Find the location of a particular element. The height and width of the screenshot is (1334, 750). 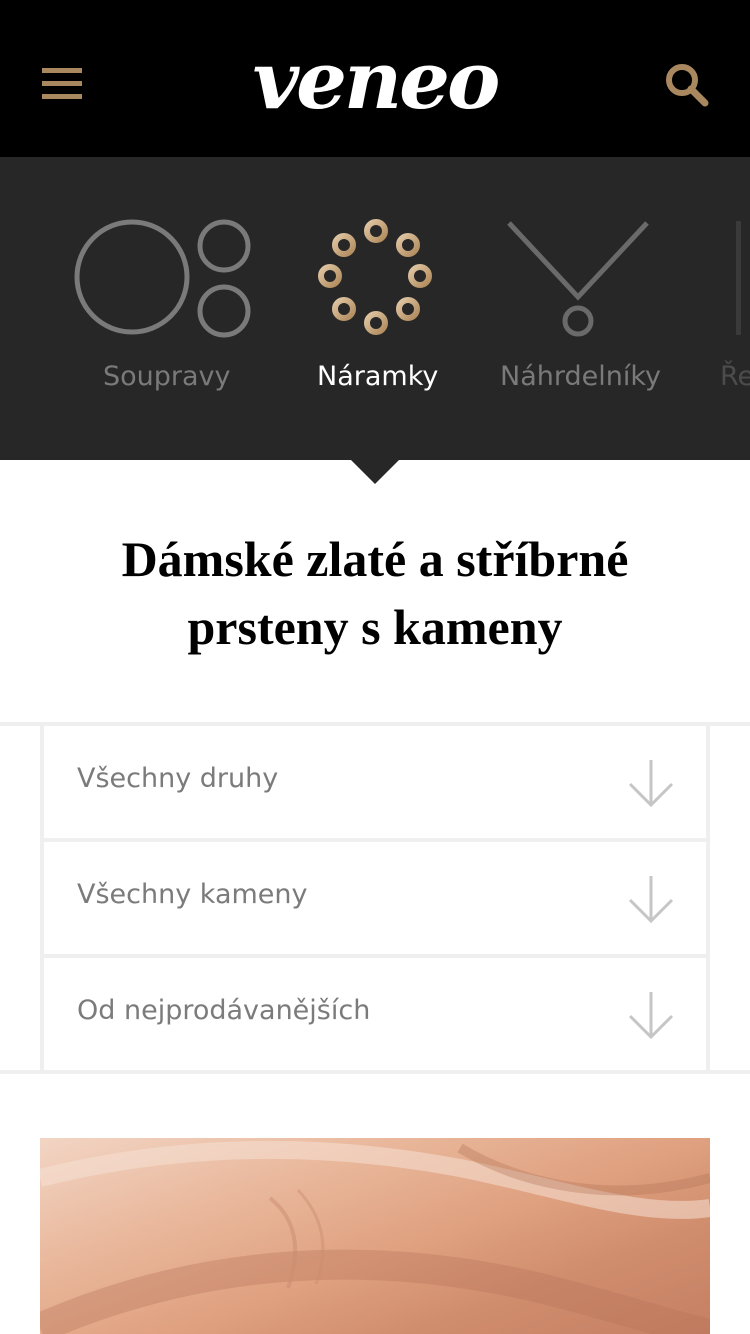

category-naramky: Náramky is located at coordinates (375, 308).